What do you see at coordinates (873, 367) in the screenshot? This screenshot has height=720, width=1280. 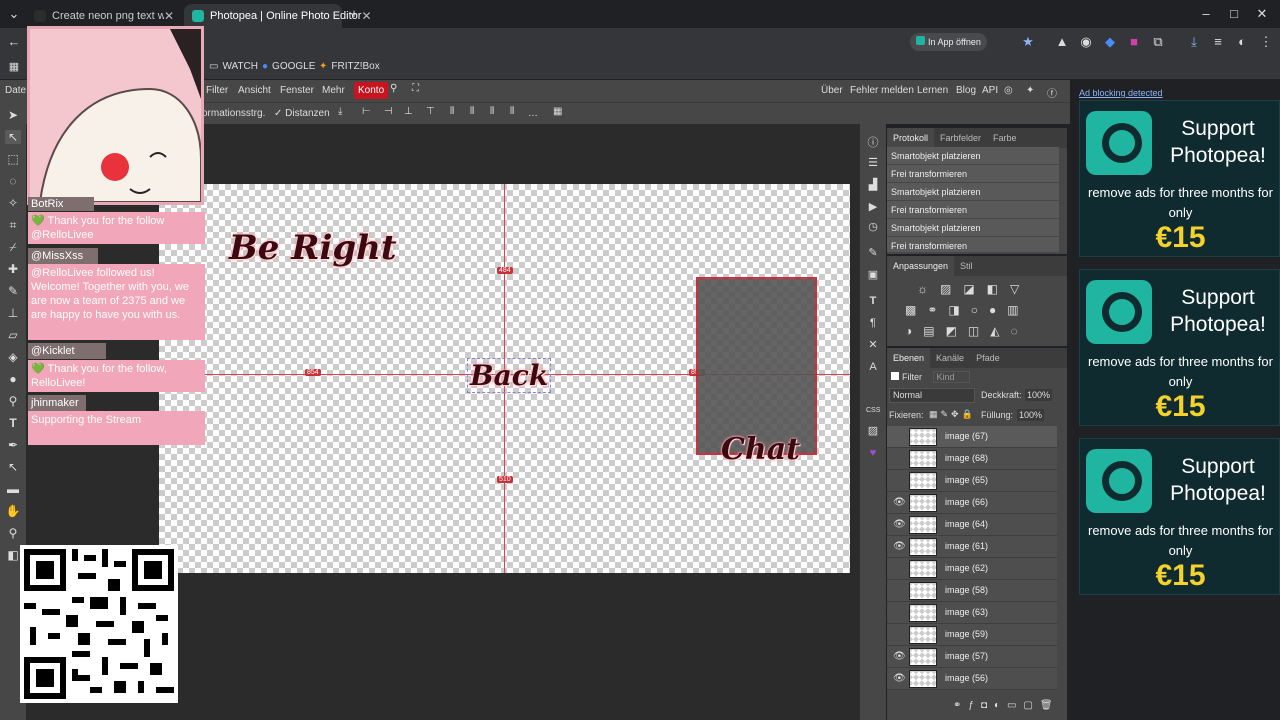 I see `glyph-icon: A` at bounding box center [873, 367].